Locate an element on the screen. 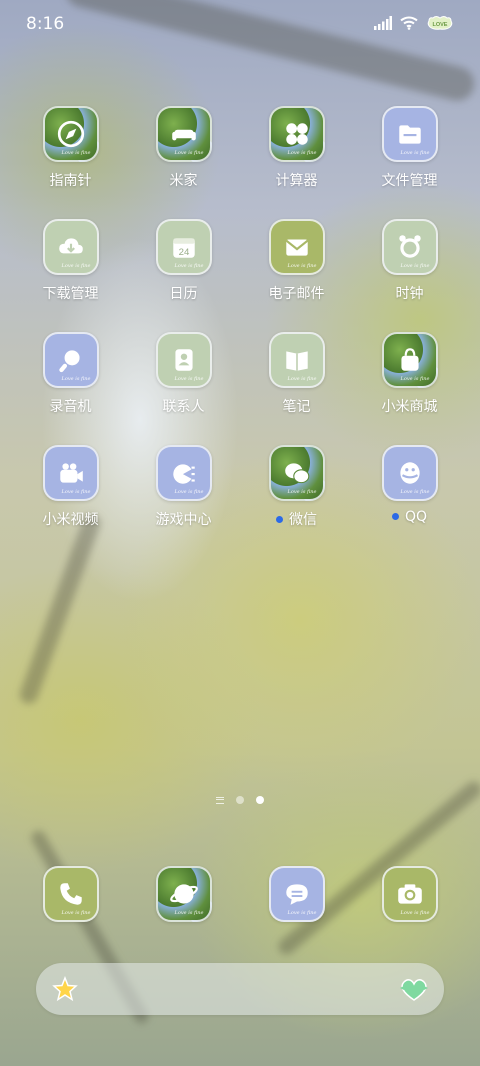 Image resolution: width=480 pixels, height=1066 pixels. app-wechat: Love is fine 微信 is located at coordinates (296, 487).